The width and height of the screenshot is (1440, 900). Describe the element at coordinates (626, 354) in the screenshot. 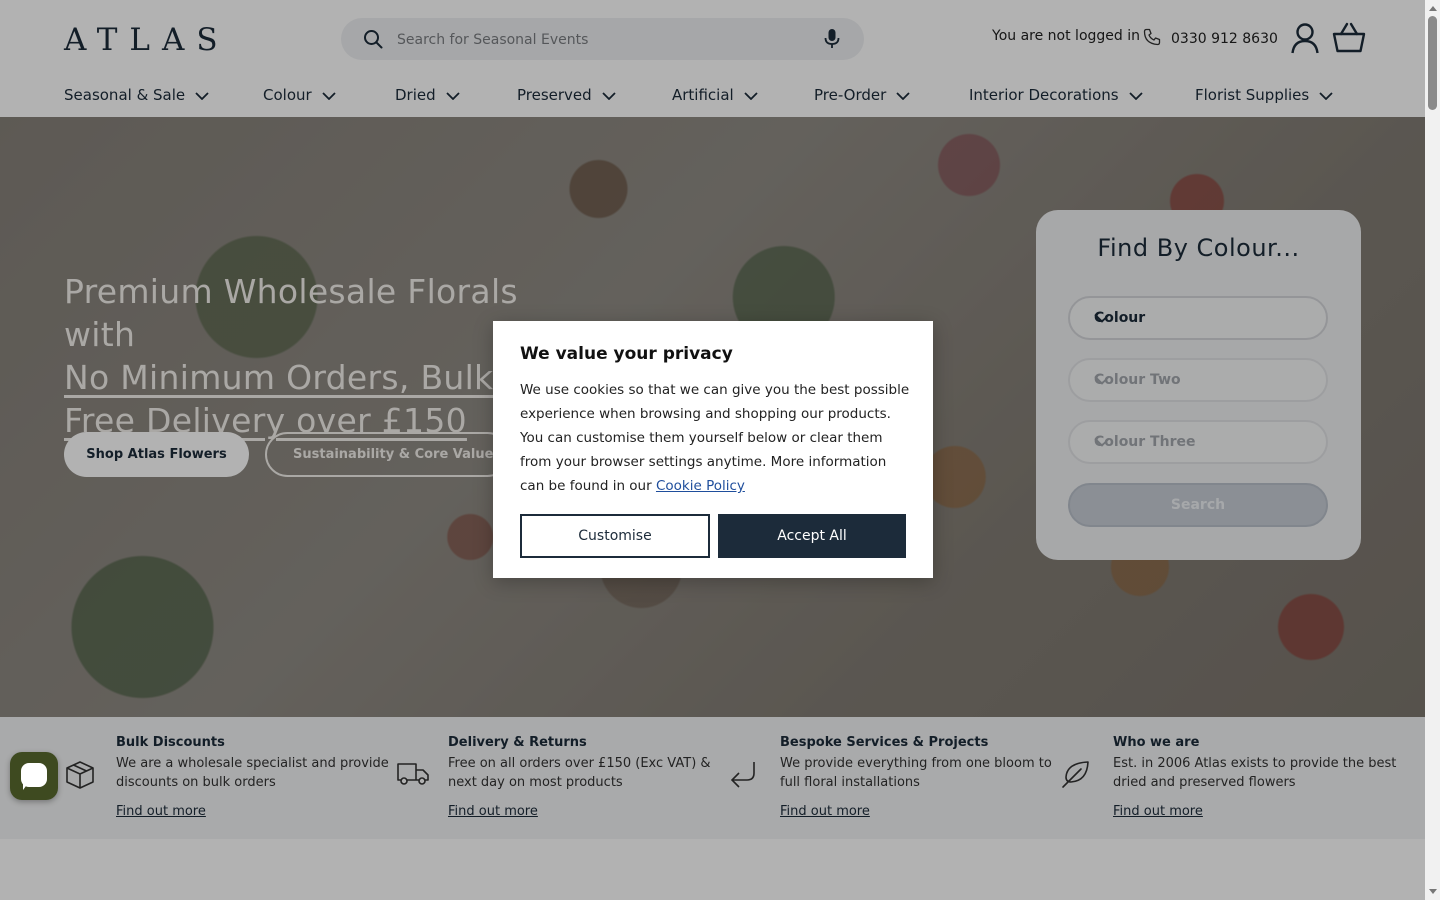

I see `cookie-dialog-title: We value your privacy` at that location.